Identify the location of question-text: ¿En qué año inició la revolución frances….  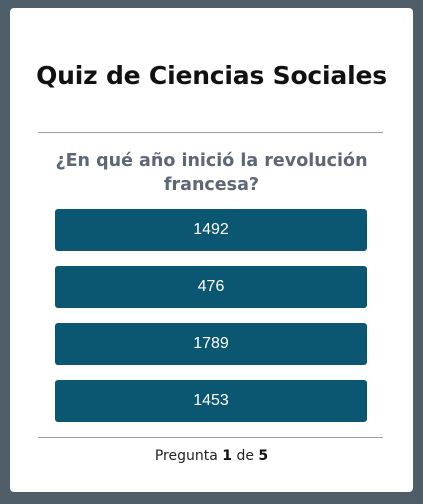
(211, 173).